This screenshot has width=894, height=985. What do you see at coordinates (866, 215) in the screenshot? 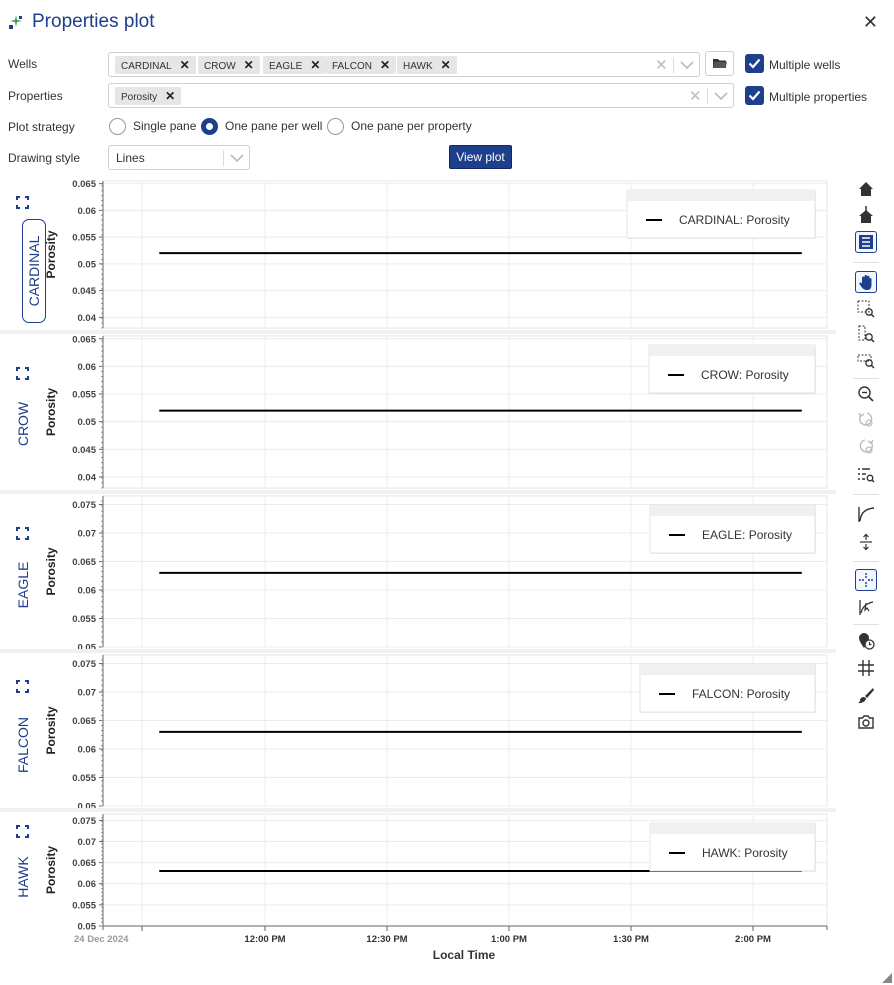
I see `reset-axes-icon` at bounding box center [866, 215].